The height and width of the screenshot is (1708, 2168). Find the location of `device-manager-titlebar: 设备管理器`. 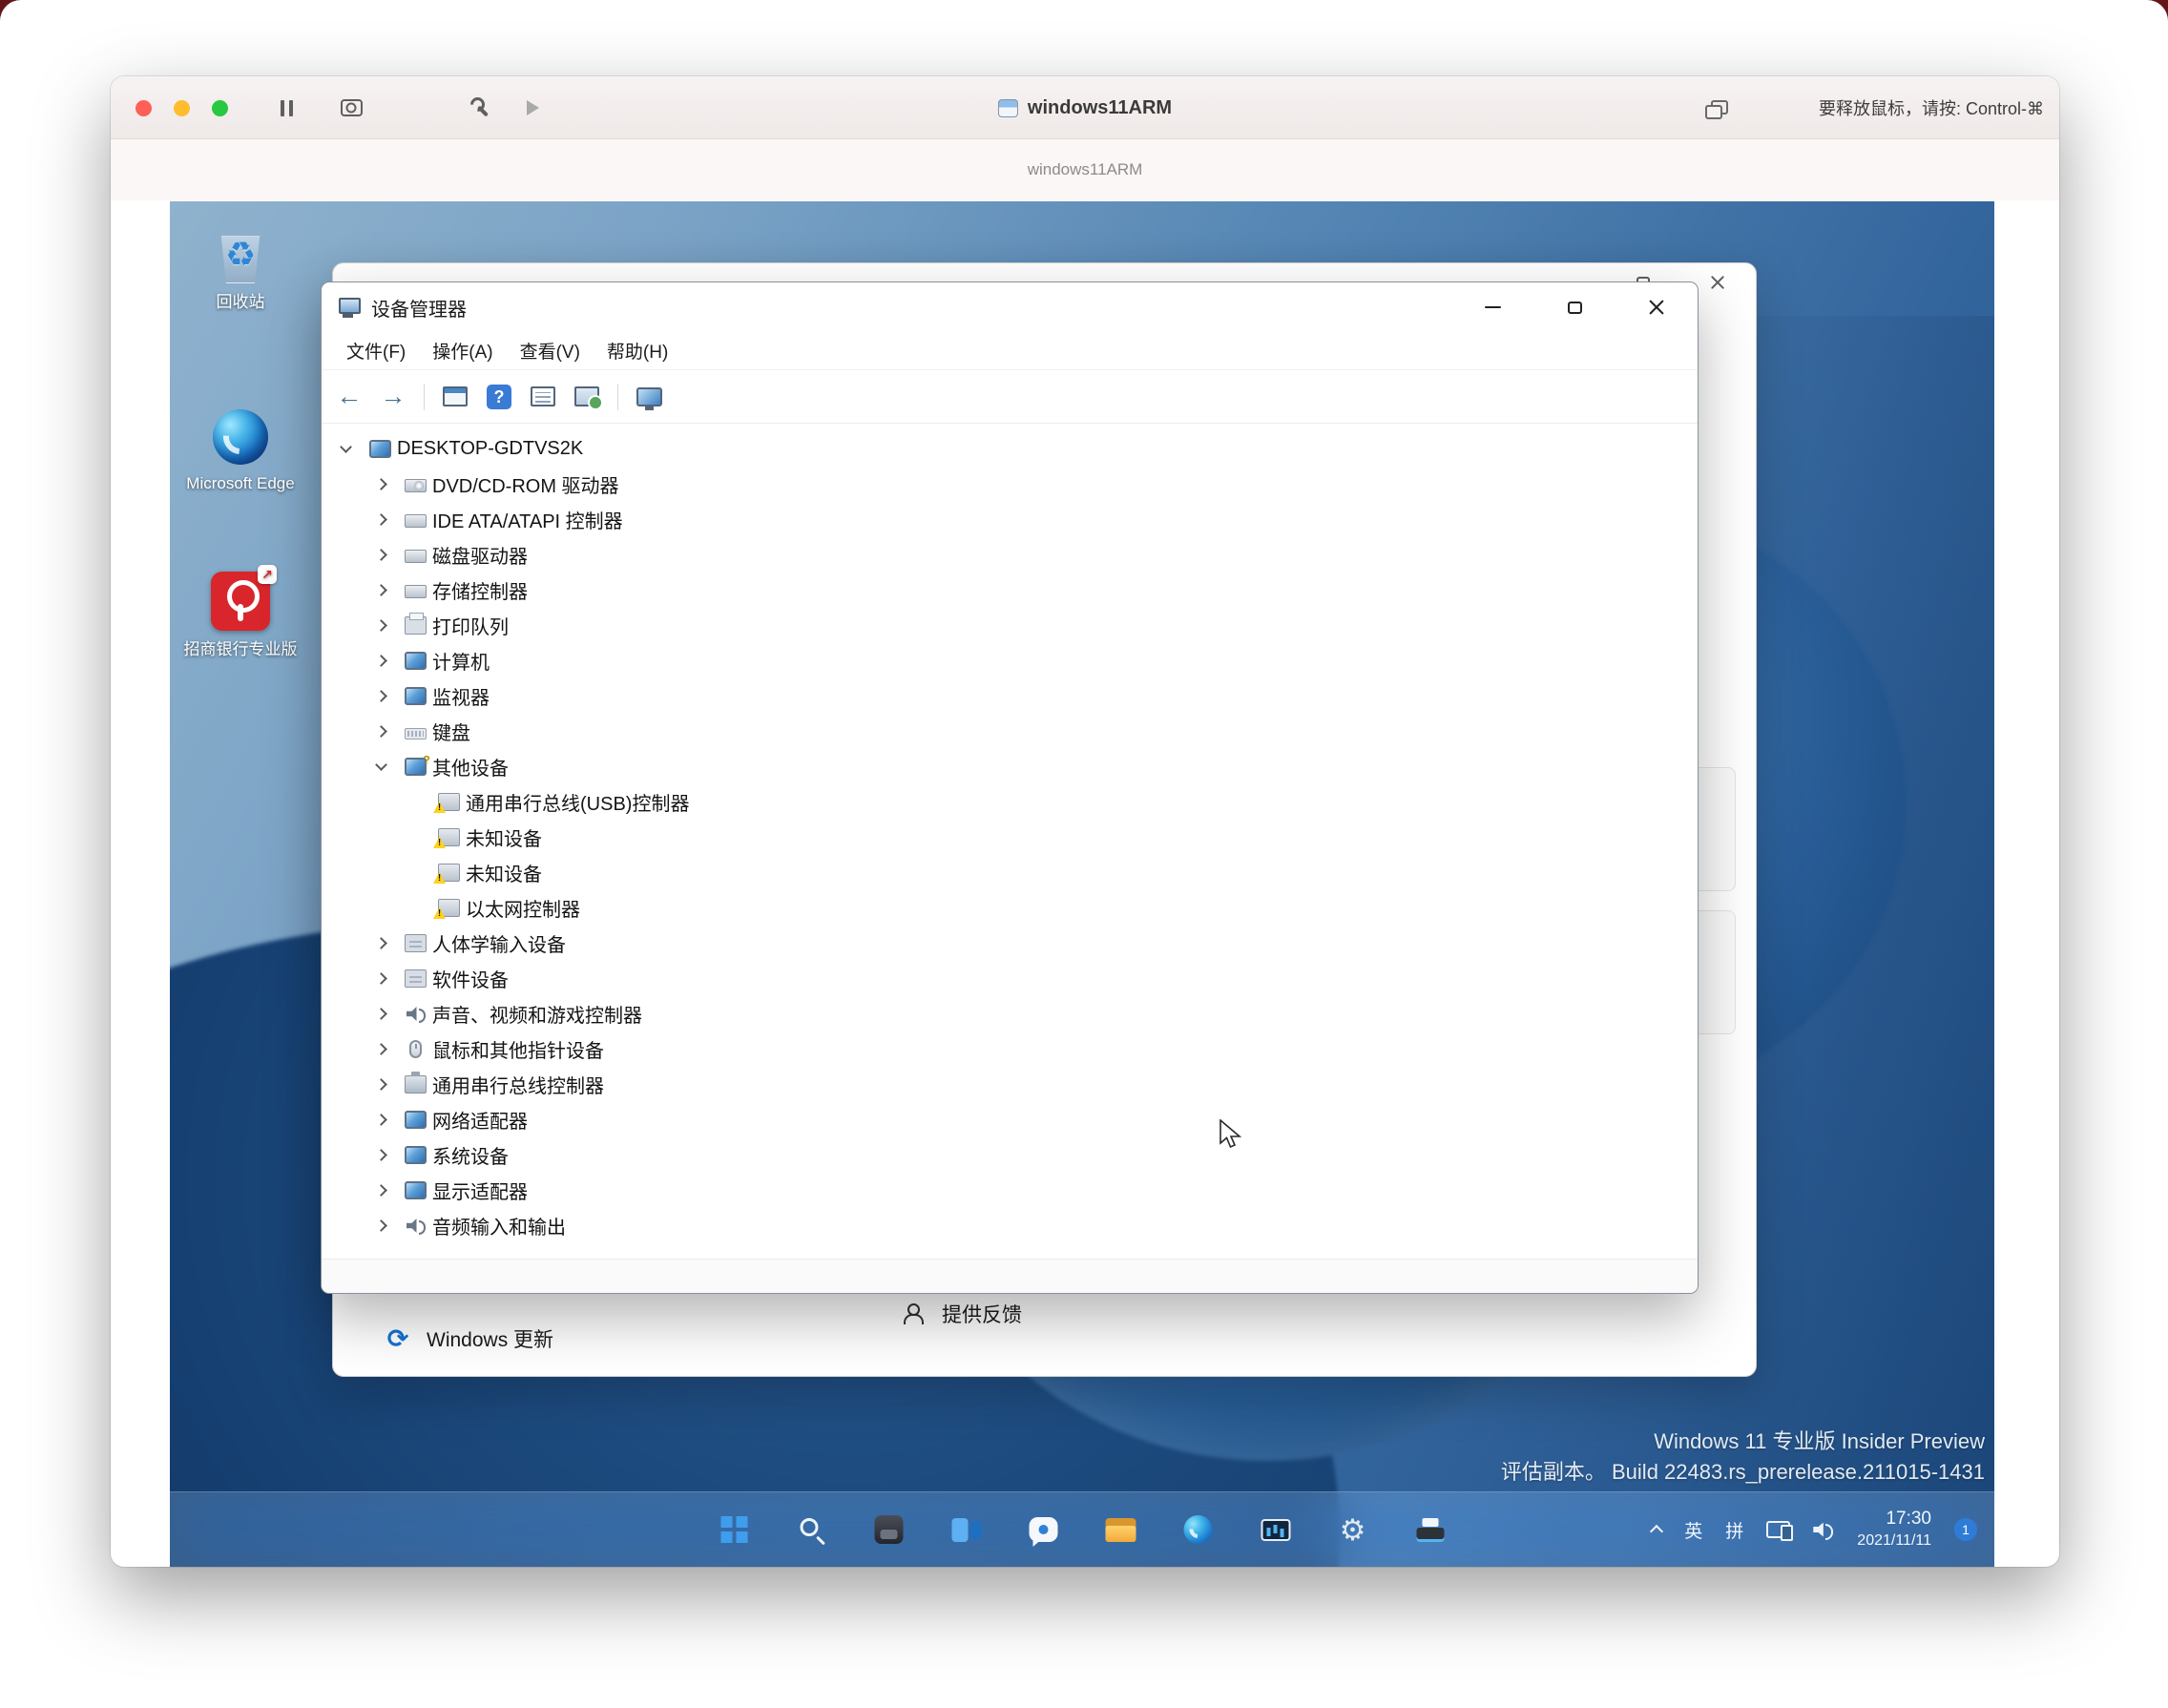

device-manager-titlebar: 设备管理器 is located at coordinates (1010, 307).